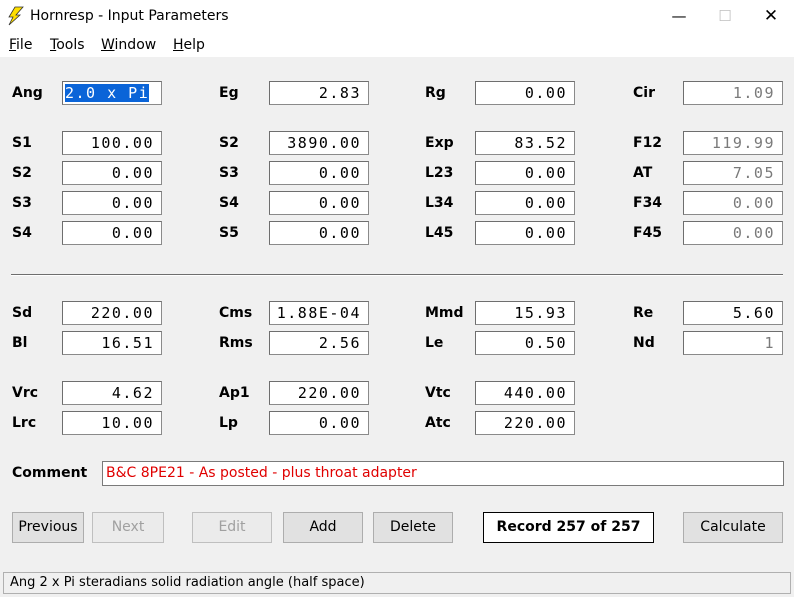 The width and height of the screenshot is (794, 597). What do you see at coordinates (319, 313) in the screenshot?
I see `cms-field: 1.88E-04` at bounding box center [319, 313].